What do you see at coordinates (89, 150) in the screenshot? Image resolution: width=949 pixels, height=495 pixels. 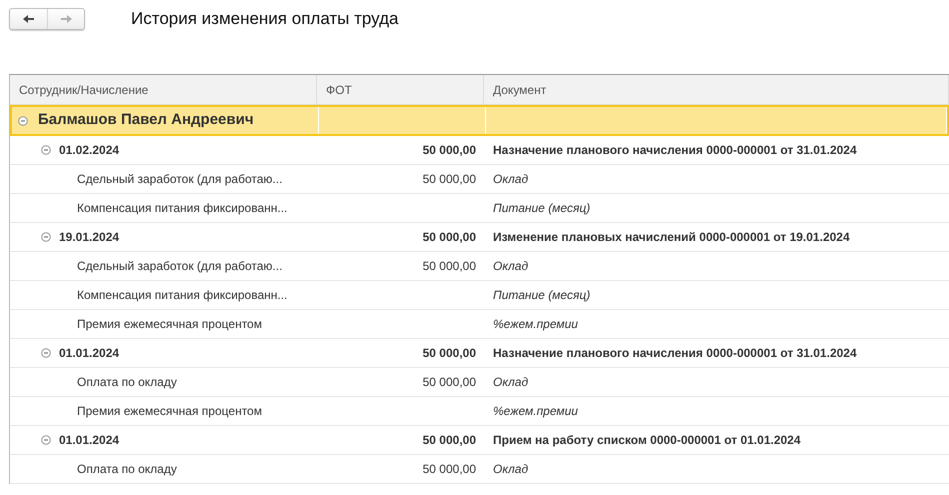 I see `date-cell-text: 01.02.2024` at bounding box center [89, 150].